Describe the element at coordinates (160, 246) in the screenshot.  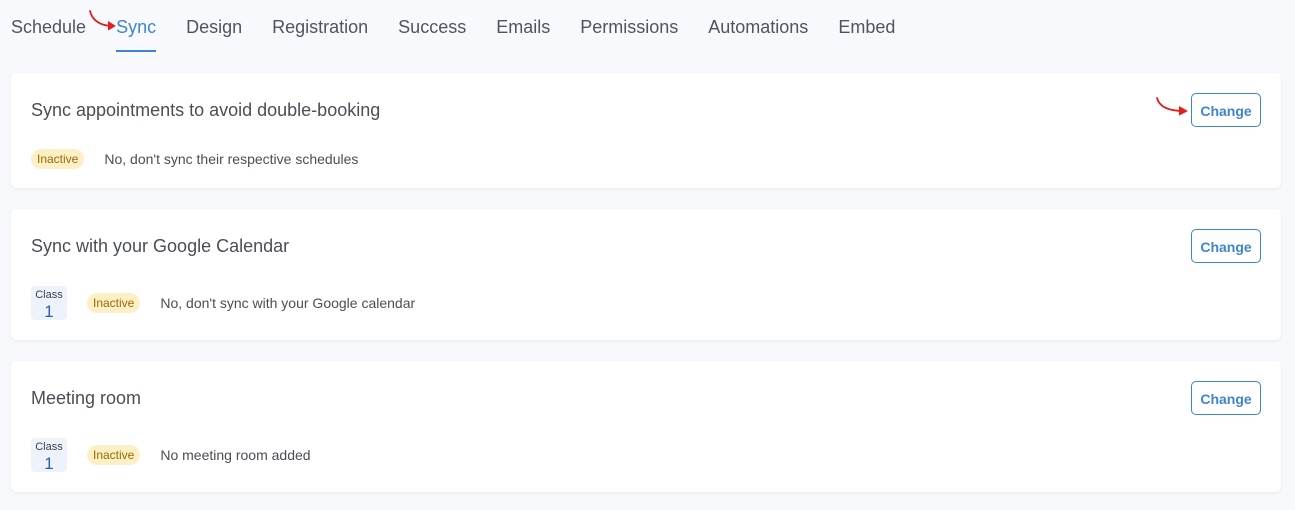
I see `card-title: Sync with your Google Calendar` at that location.